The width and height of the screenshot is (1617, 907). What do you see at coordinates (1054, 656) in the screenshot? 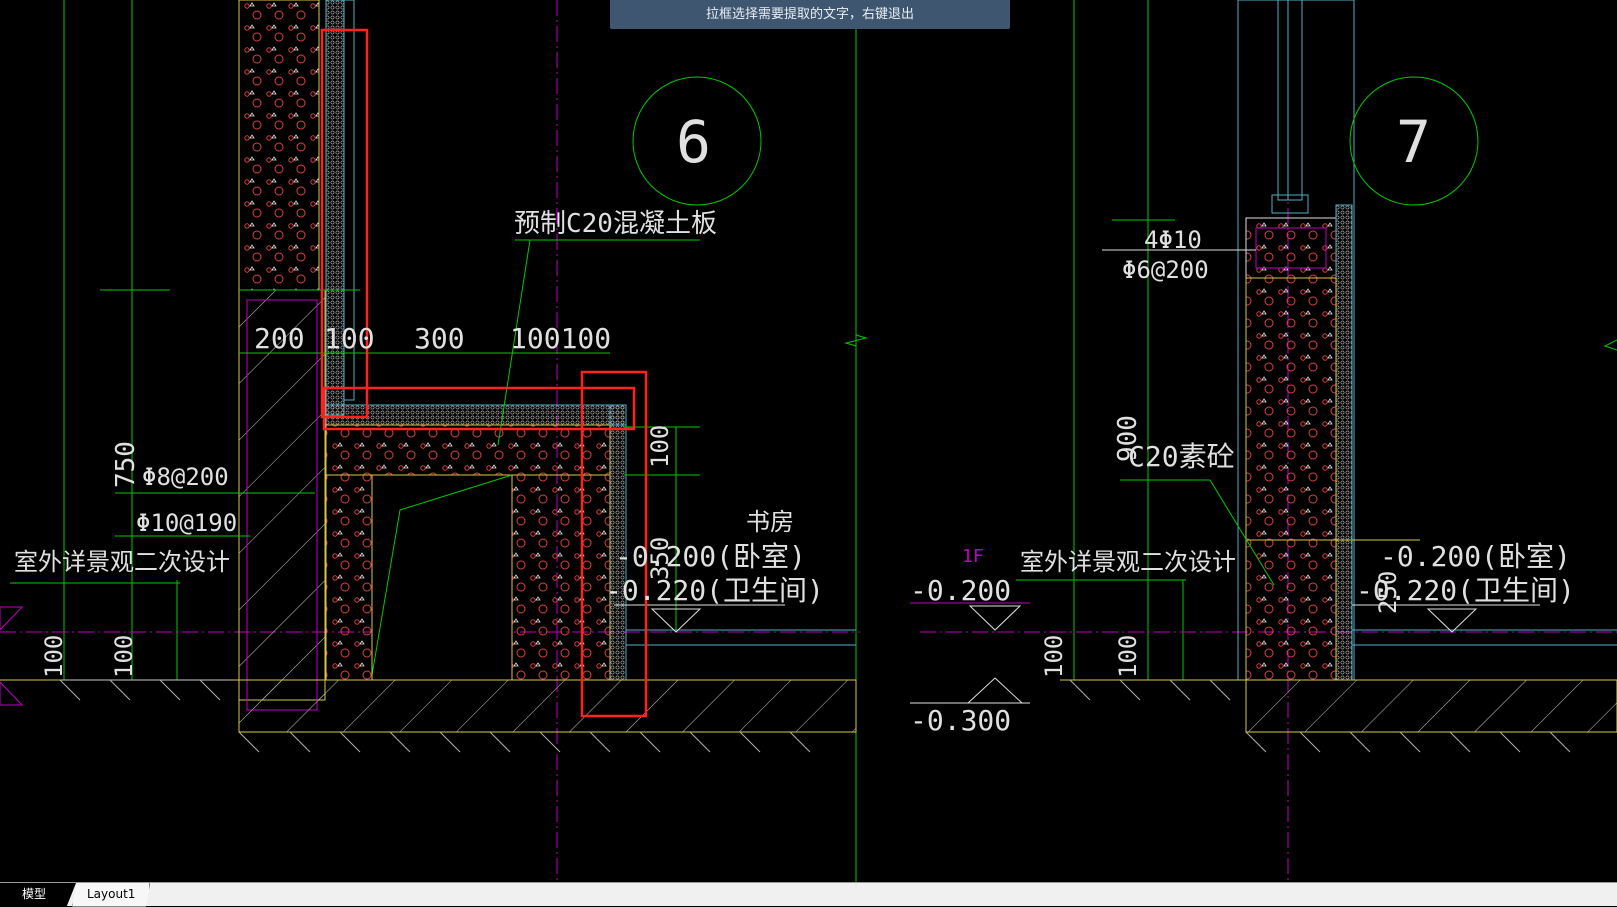
I see `dim-100-r1: 100` at bounding box center [1054, 656].